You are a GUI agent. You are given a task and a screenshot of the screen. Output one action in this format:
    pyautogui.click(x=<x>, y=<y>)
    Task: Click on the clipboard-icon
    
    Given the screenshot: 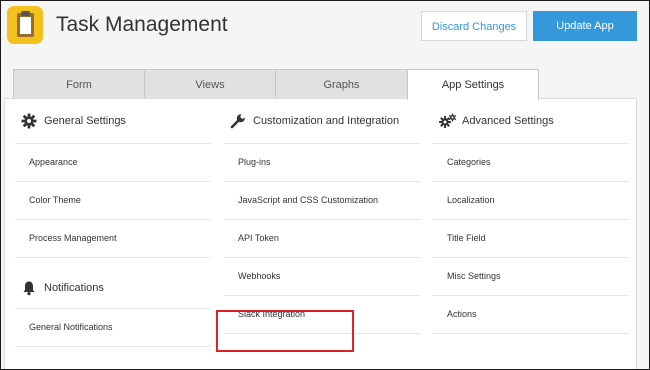 What is the action you would take?
    pyautogui.click(x=25, y=25)
    